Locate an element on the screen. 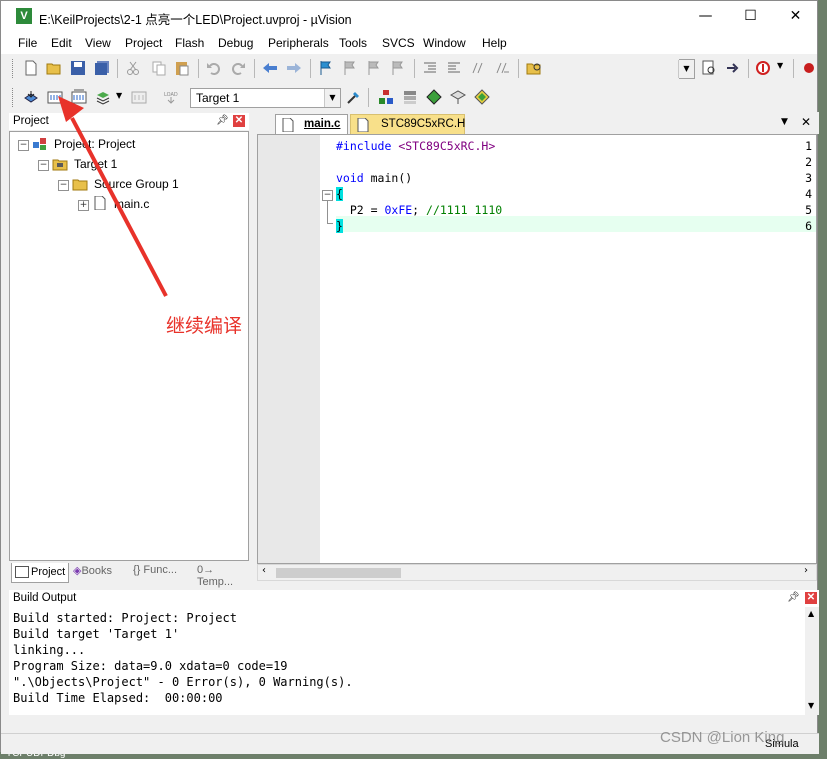 This screenshot has height=759, width=827. code-brace: { is located at coordinates (339, 194).